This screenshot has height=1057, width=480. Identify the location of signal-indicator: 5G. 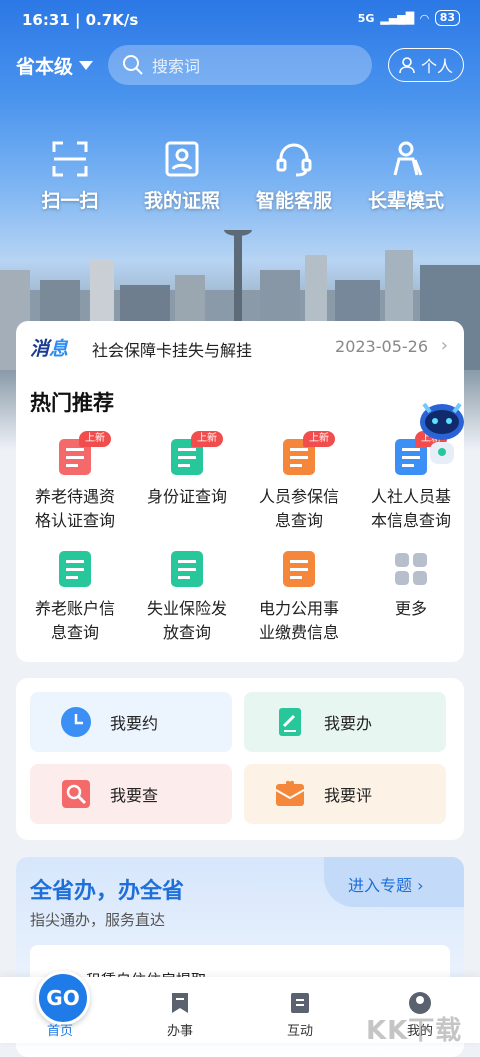
(366, 18).